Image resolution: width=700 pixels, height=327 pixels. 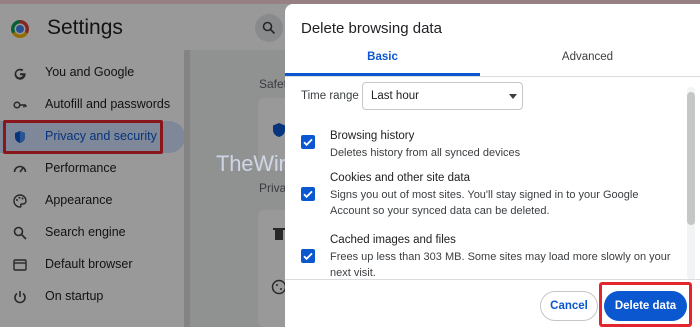 I want to click on tab-indicator, so click(x=382, y=74).